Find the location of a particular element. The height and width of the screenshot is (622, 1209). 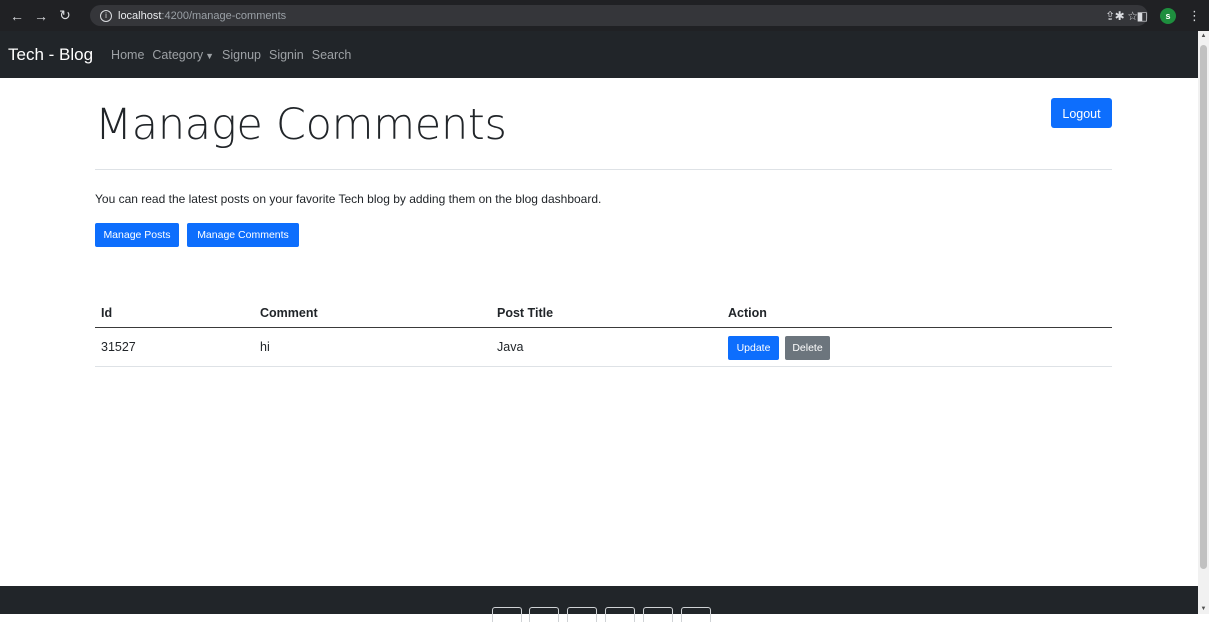

update-button: Update is located at coordinates (753, 348).